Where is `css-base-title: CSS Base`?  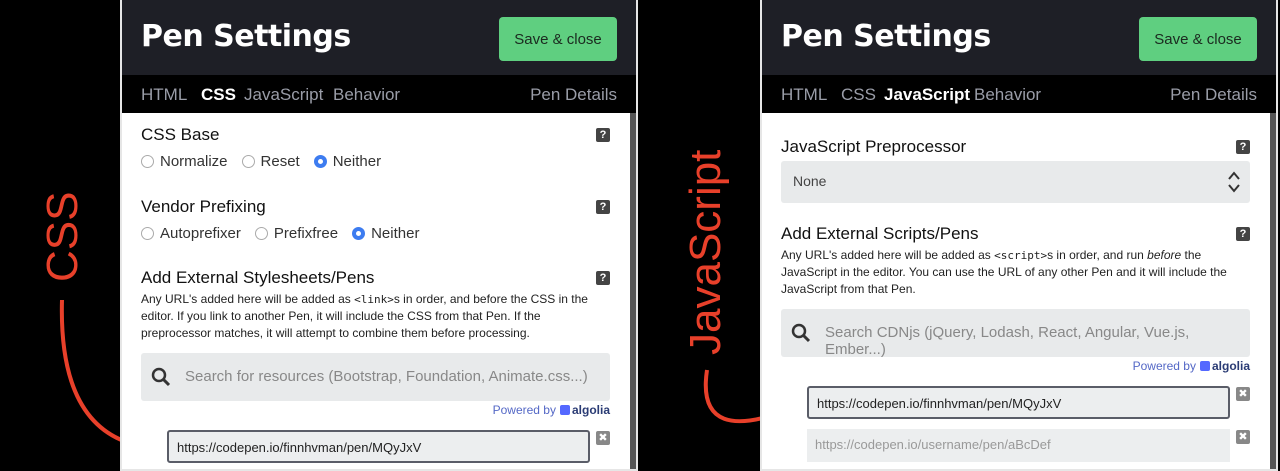
css-base-title: CSS Base is located at coordinates (180, 134).